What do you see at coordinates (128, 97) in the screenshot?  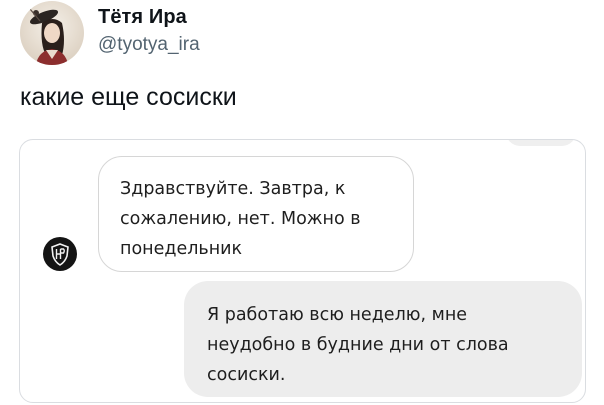 I see `tweet-text: какие еще сосиски` at bounding box center [128, 97].